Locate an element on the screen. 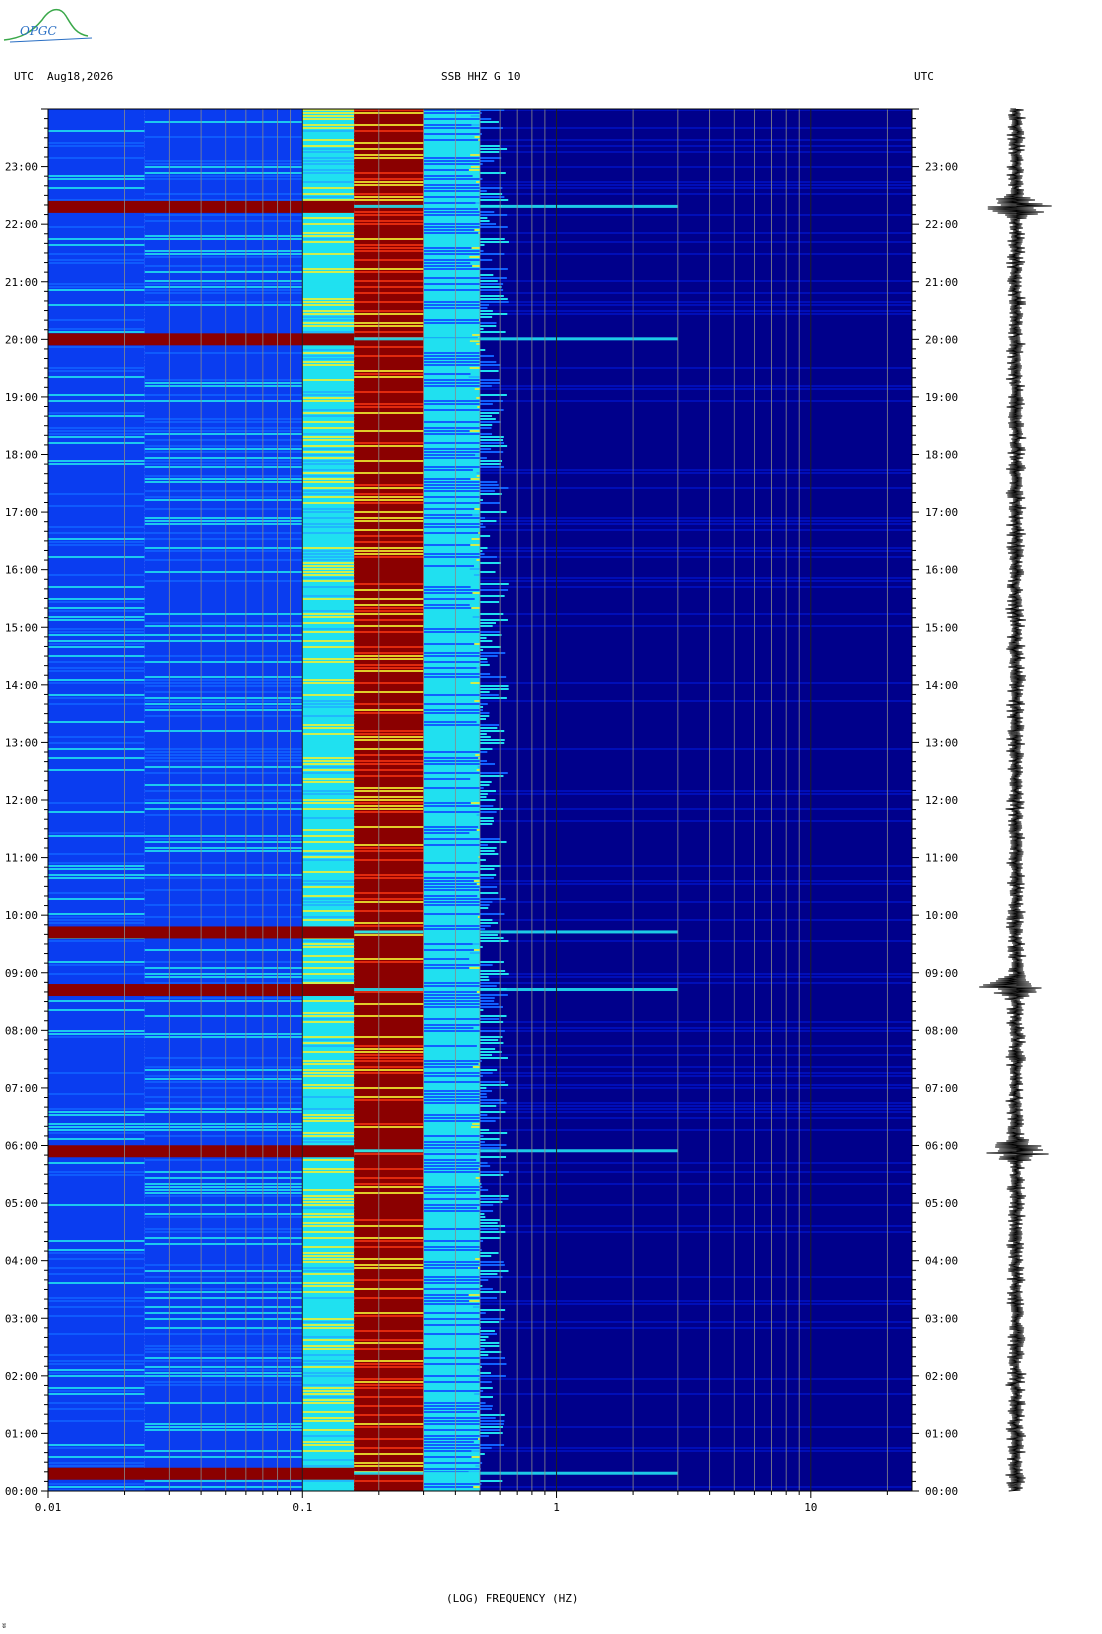 The height and width of the screenshot is (1634, 1102). y-tick-label-right: 21:00 is located at coordinates (941, 282).